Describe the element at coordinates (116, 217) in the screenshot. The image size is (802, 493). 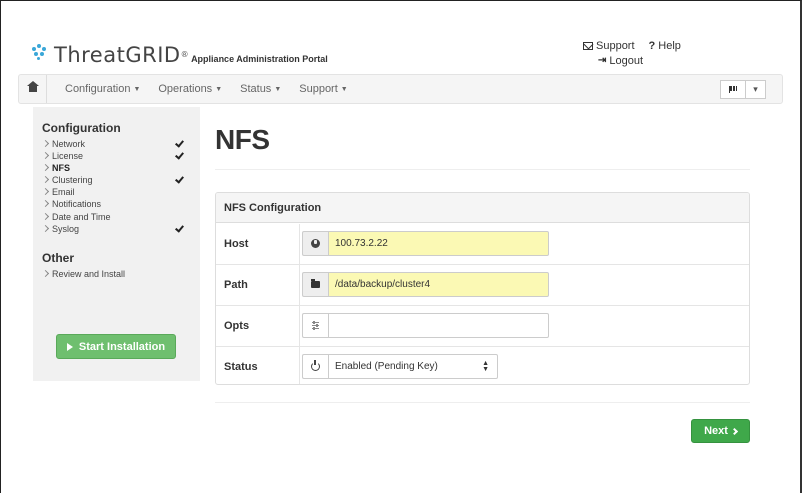
I see `sidebar-item-date-and-time: Date and Time` at that location.